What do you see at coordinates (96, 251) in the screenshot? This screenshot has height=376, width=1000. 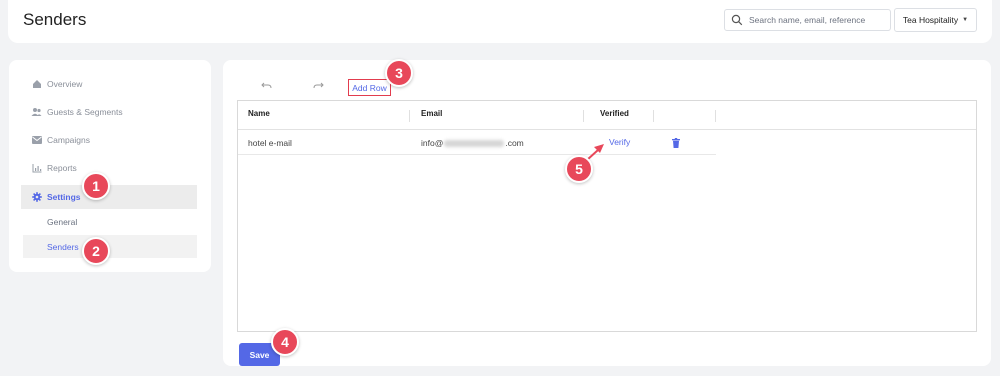 I see `annotation-marker-2: 2` at bounding box center [96, 251].